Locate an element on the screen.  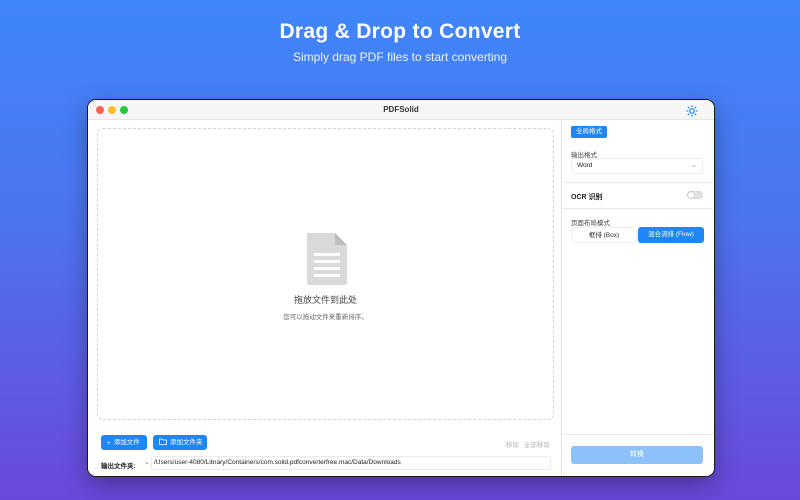
document-icon is located at coordinates (327, 259).